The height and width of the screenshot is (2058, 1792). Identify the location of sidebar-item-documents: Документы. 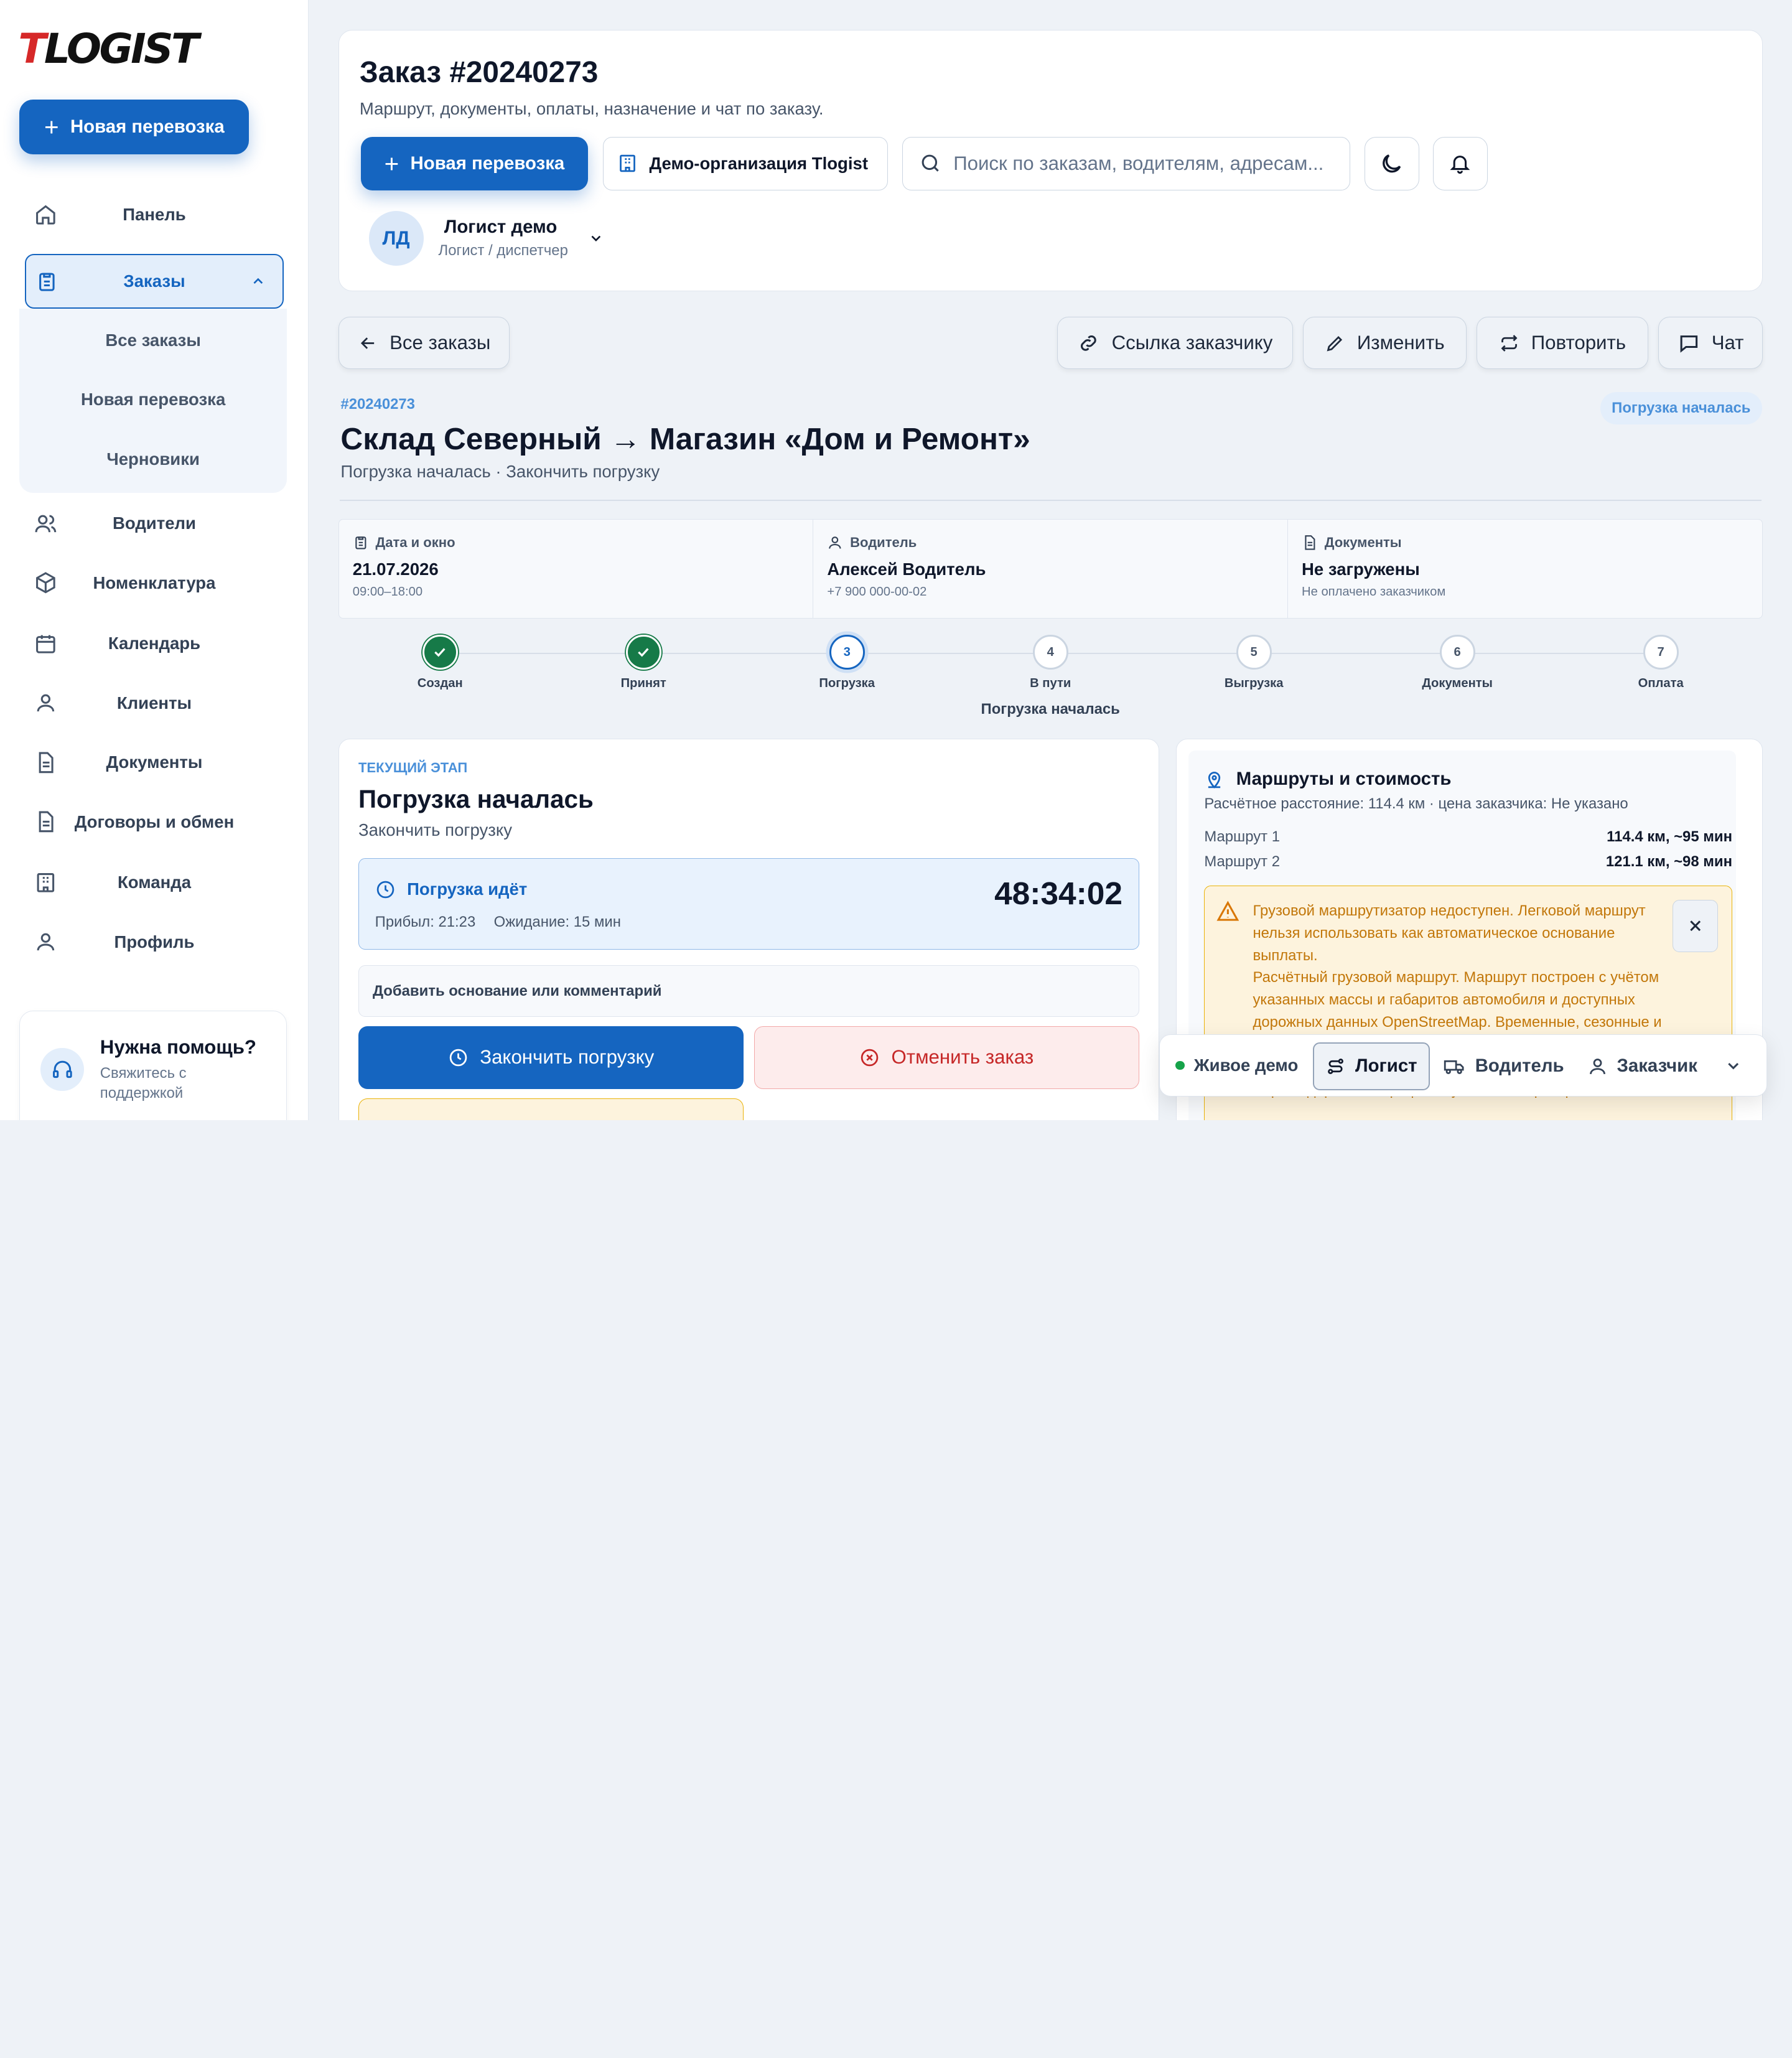
(154, 763).